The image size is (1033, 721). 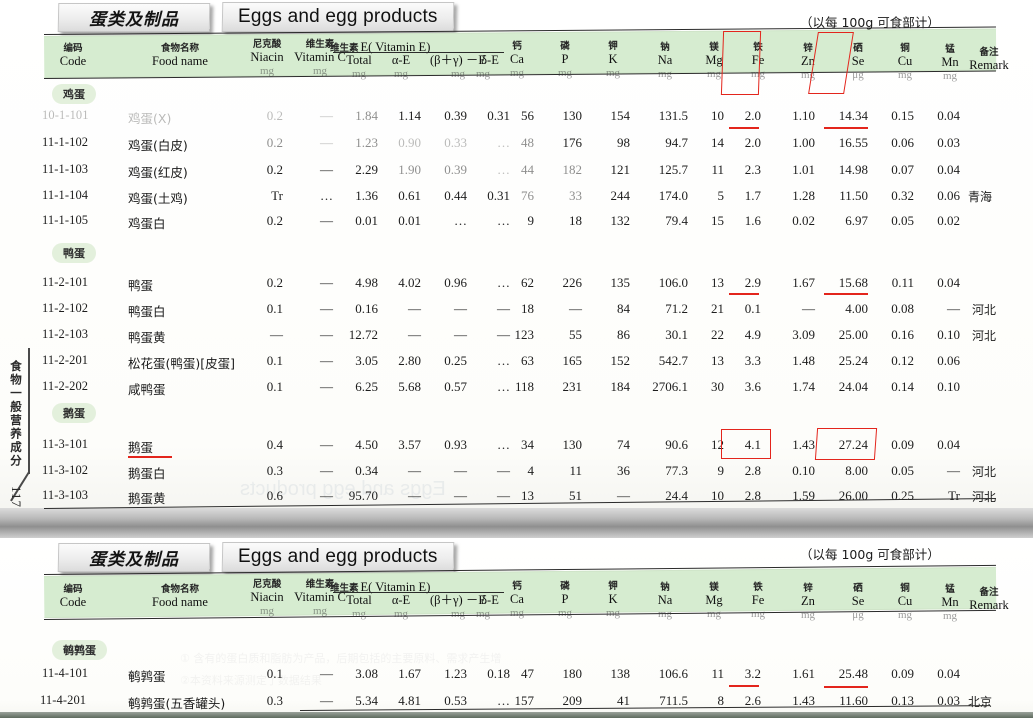 What do you see at coordinates (803, 444) in the screenshot?
I see `cell-zn: 1.43` at bounding box center [803, 444].